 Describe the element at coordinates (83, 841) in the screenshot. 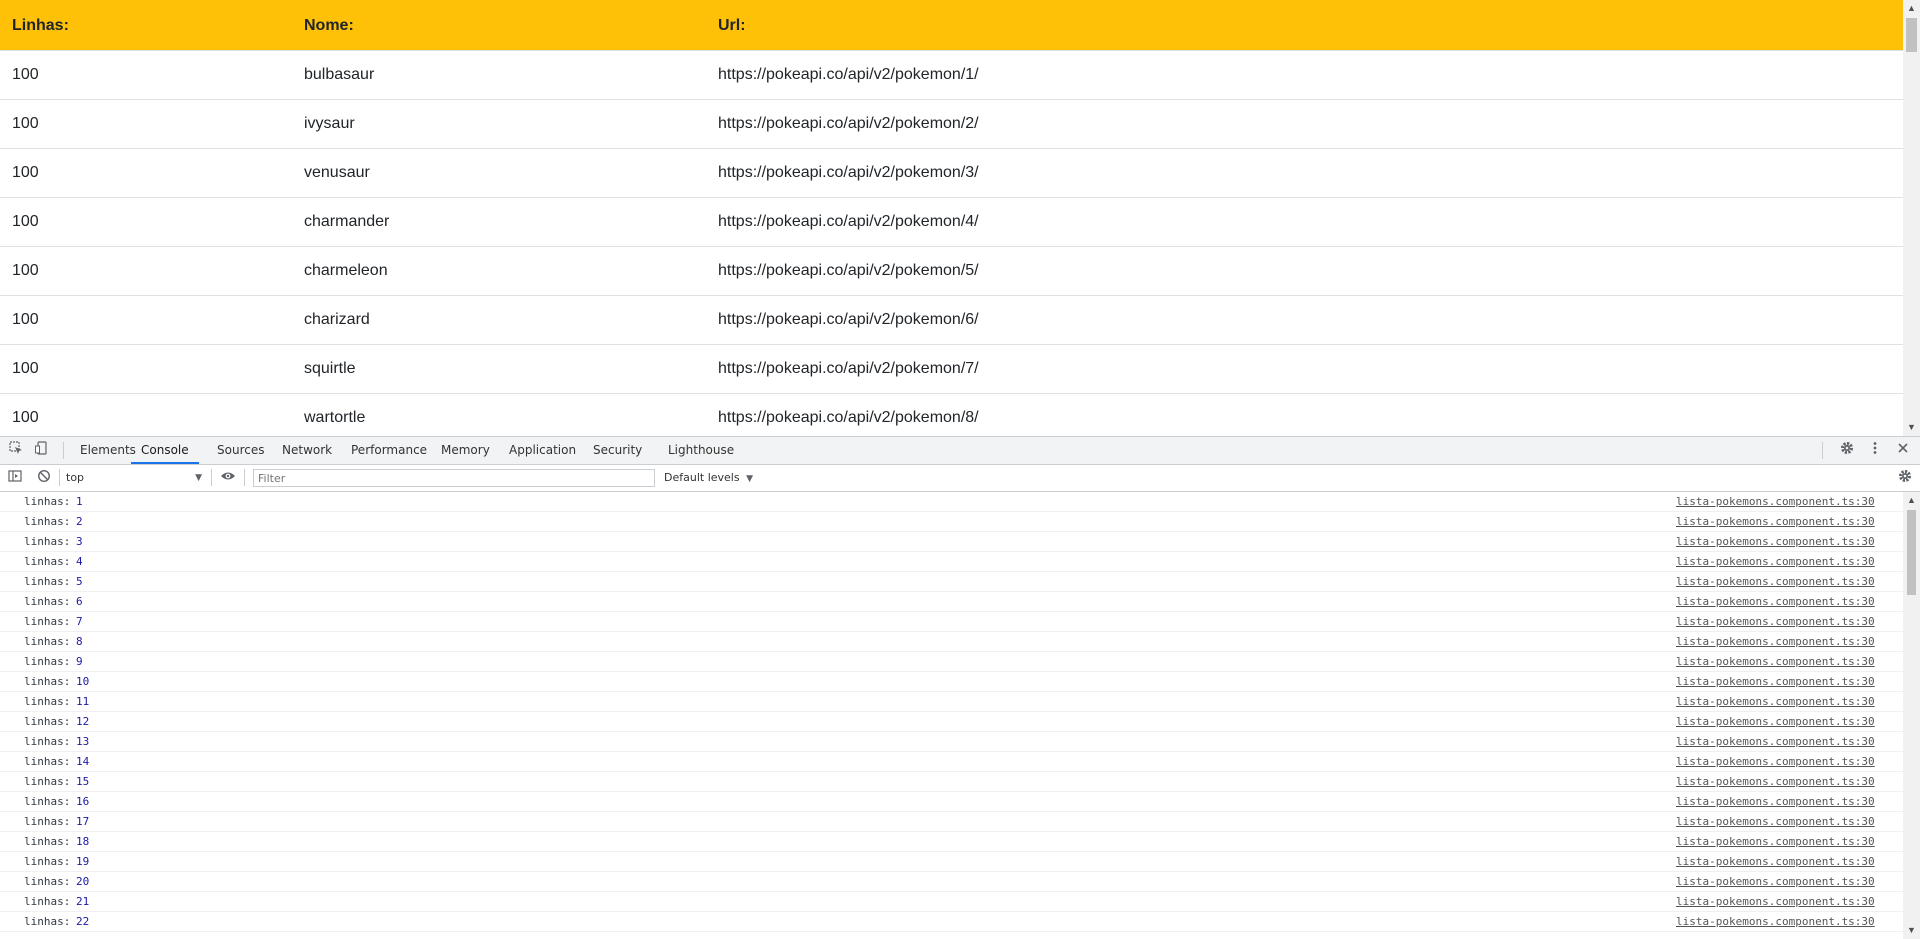

I see `log-value: 18` at that location.